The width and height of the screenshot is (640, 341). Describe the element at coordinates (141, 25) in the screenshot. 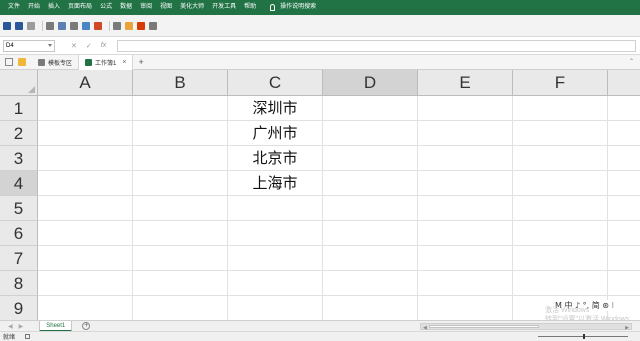

I see `color-icon` at that location.